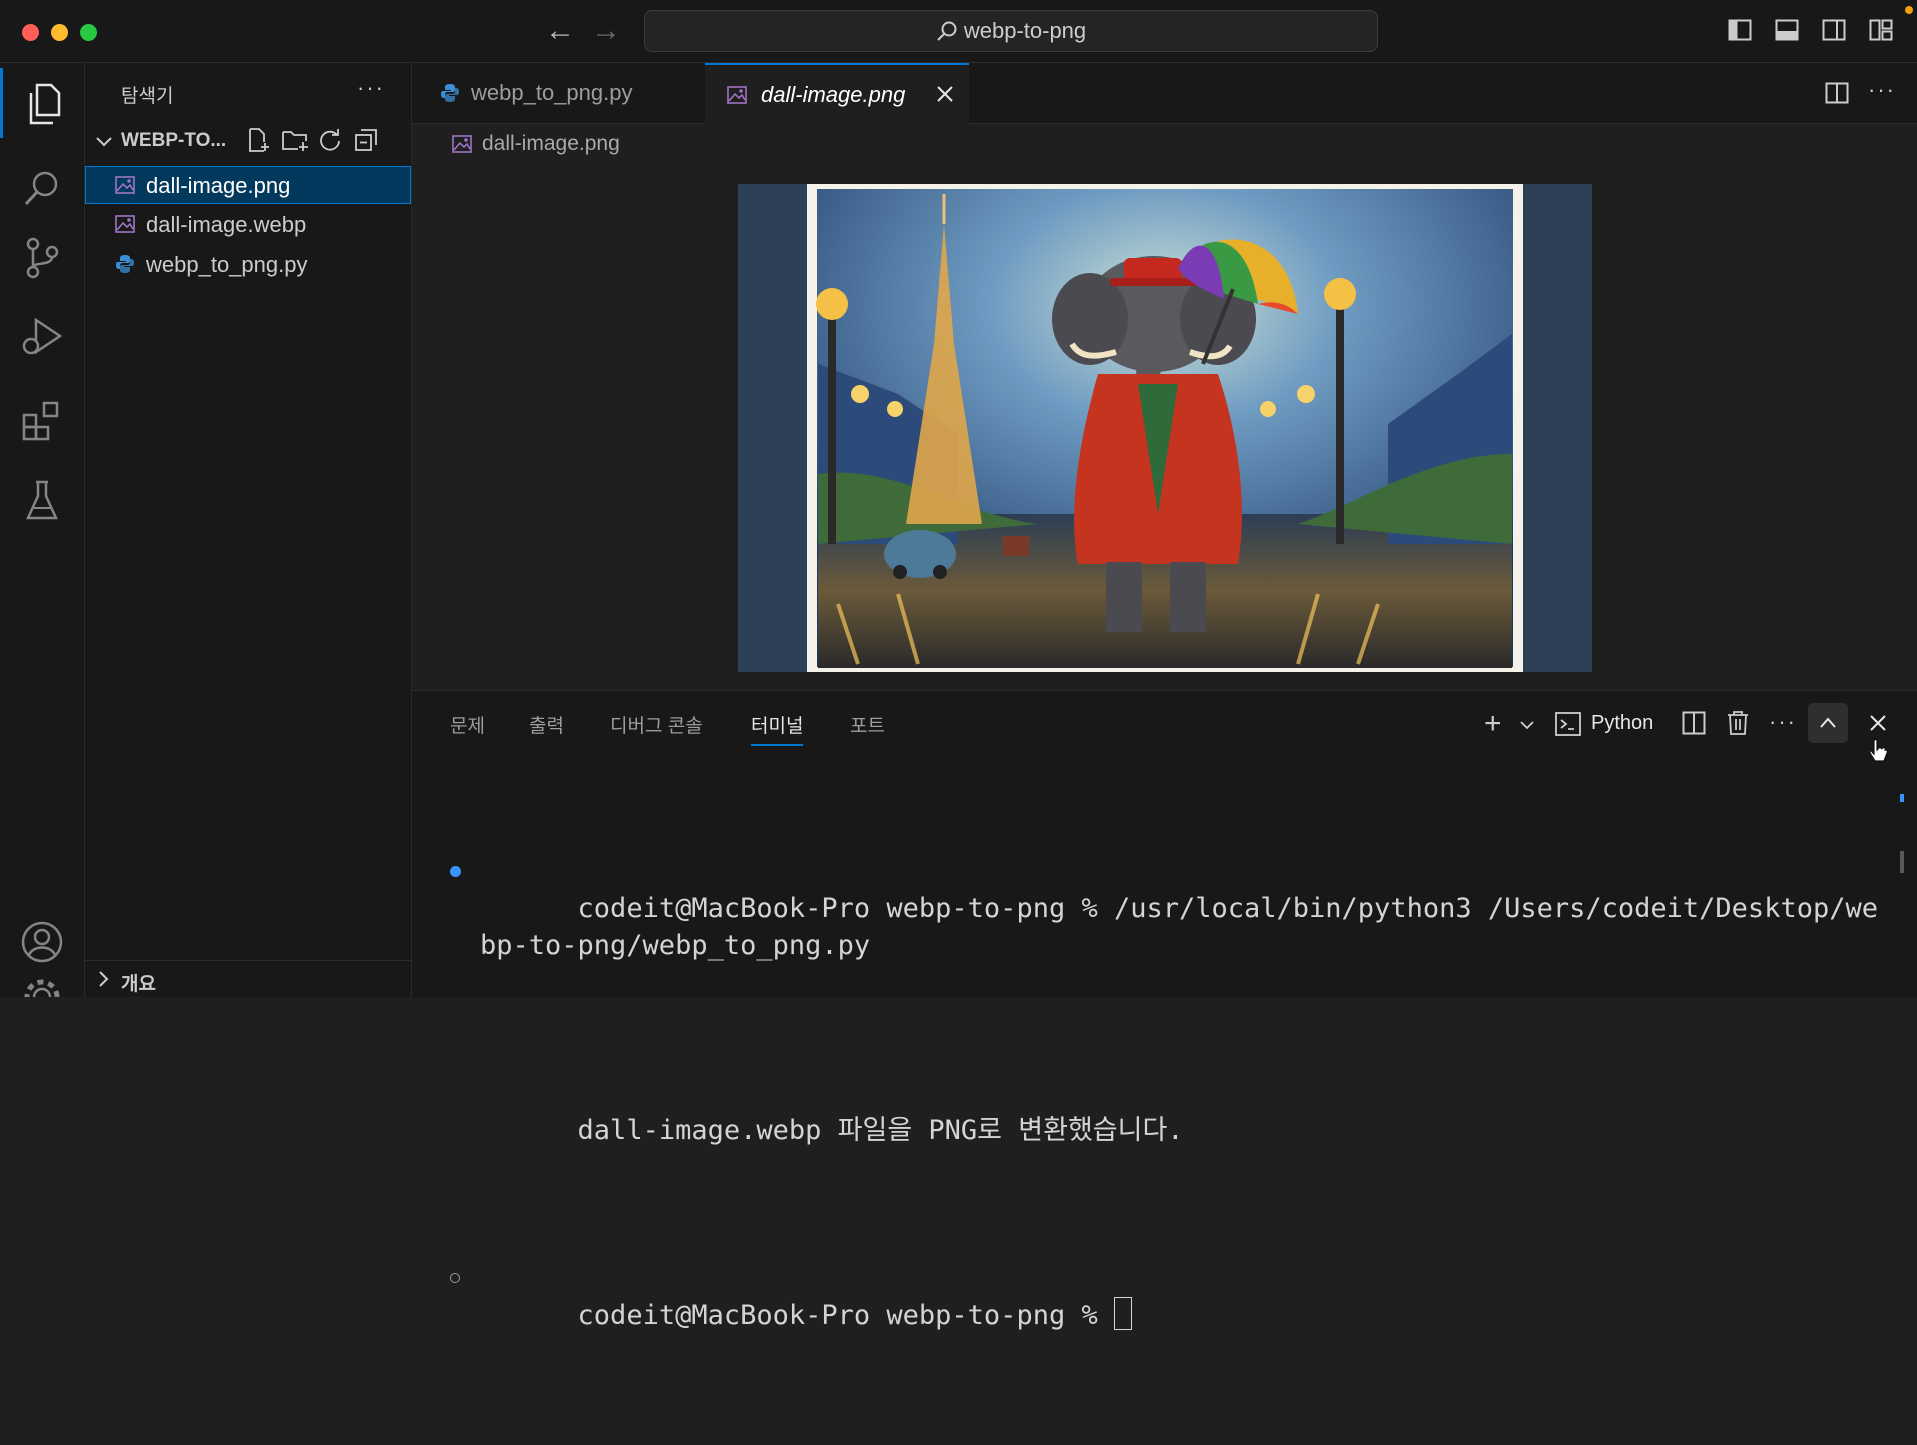  What do you see at coordinates (945, 94) in the screenshot?
I see `close-tab-icon` at bounding box center [945, 94].